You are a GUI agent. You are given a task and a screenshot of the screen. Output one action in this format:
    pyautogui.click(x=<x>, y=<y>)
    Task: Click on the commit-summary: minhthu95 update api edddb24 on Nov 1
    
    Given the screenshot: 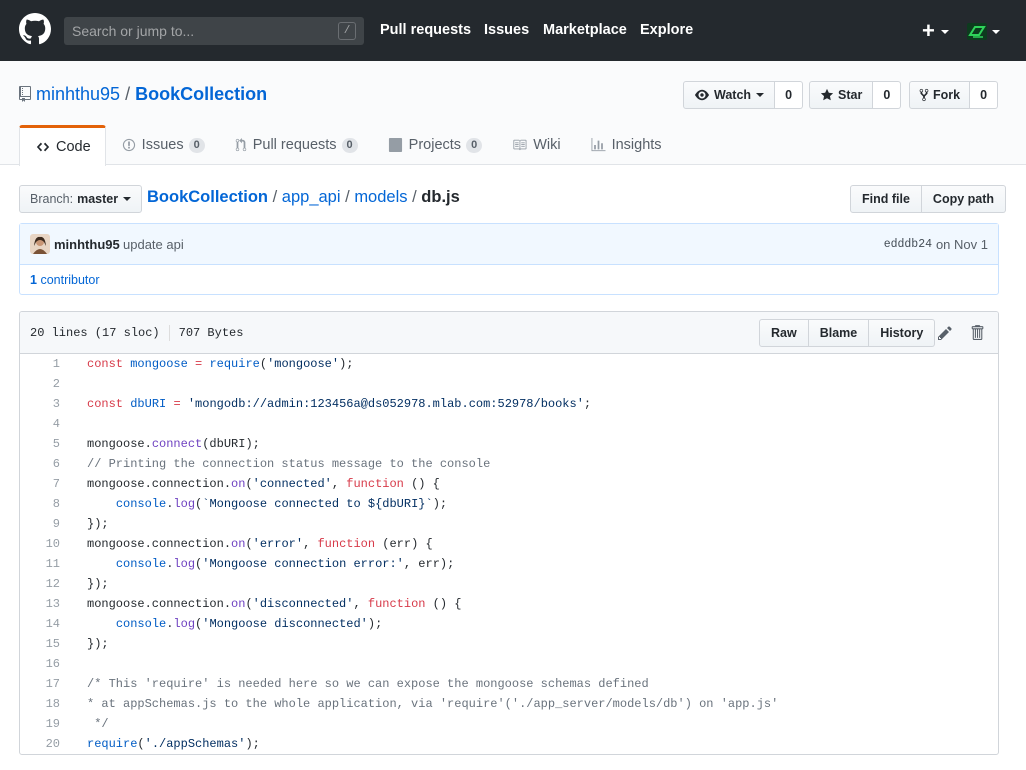 What is the action you would take?
    pyautogui.click(x=509, y=244)
    